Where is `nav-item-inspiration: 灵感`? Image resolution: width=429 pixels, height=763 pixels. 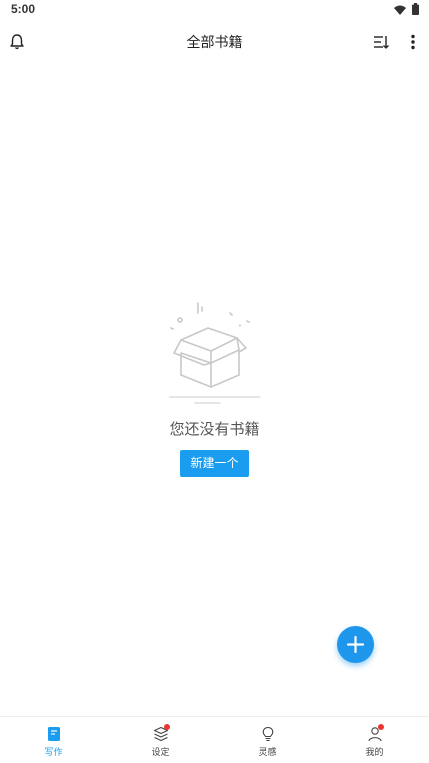
nav-item-inspiration: 灵感 is located at coordinates (267, 740).